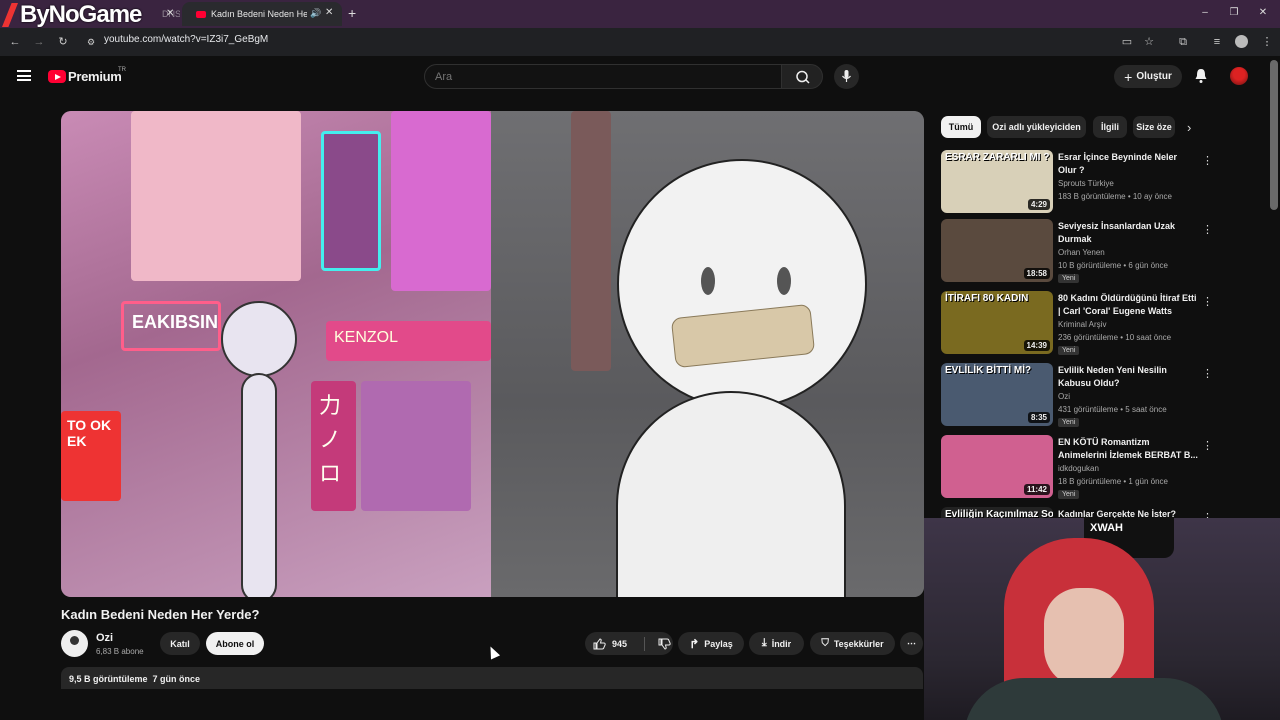 The height and width of the screenshot is (720, 1280). Describe the element at coordinates (997, 250) in the screenshot. I see `recommendation-thumbnail: 18:58` at that location.